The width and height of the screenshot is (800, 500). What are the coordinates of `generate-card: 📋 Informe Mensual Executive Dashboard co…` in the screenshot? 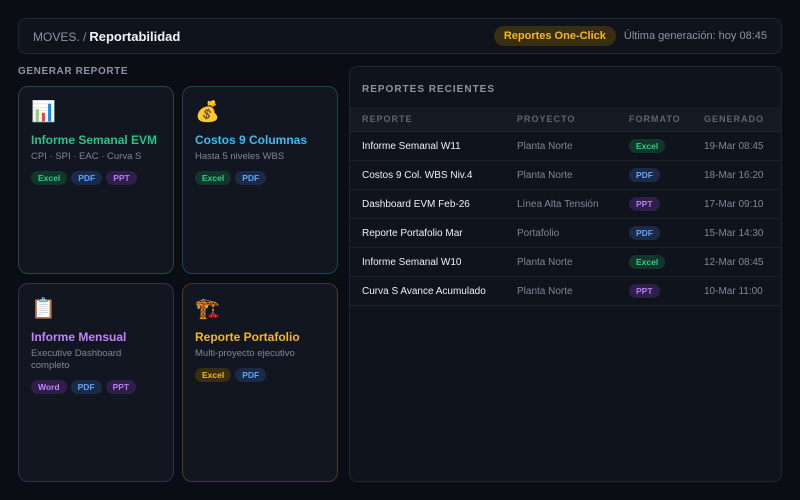 It's located at (96, 382).